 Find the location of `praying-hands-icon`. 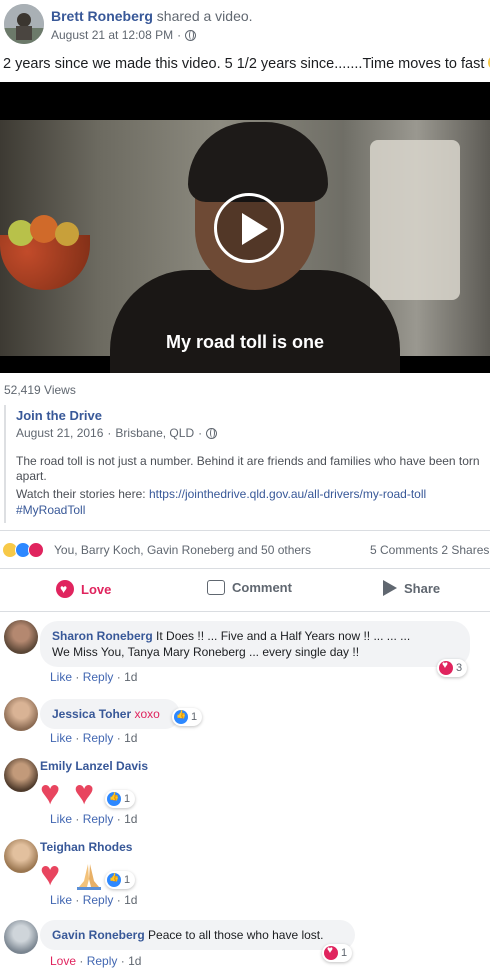

praying-hands-icon is located at coordinates (89, 877).